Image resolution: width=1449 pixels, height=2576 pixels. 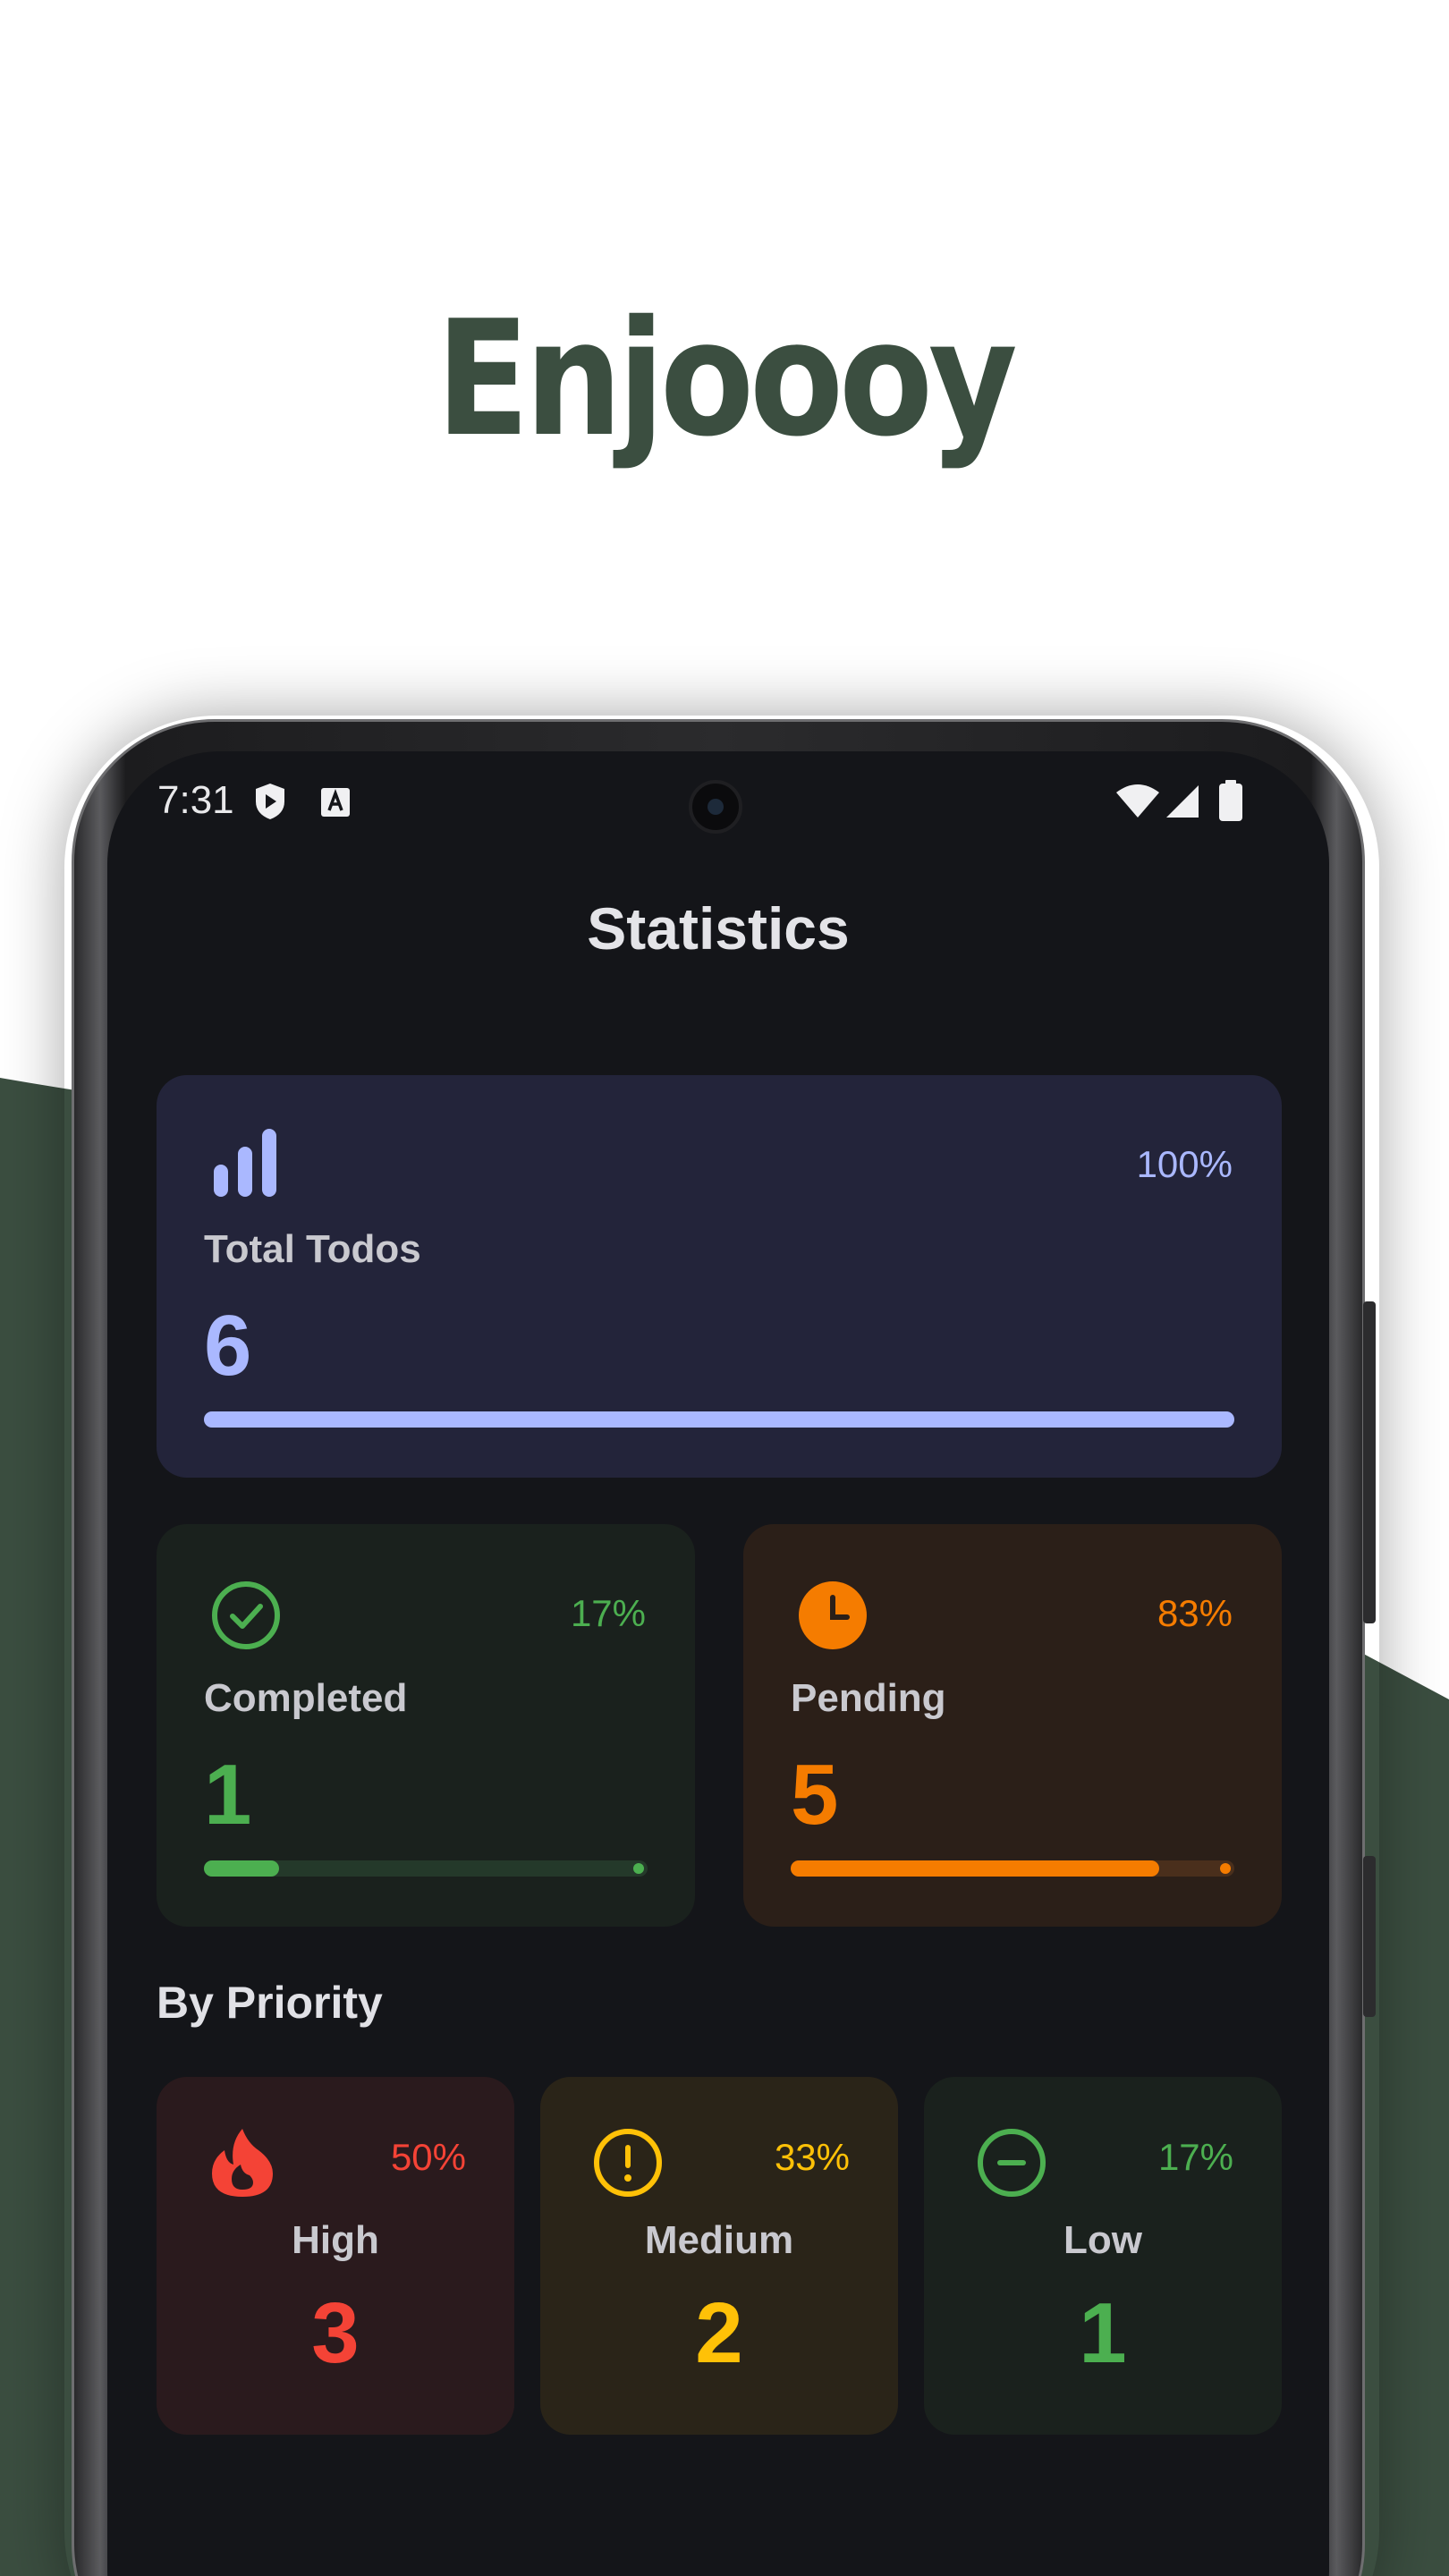 I want to click on high-label: High, so click(x=335, y=2240).